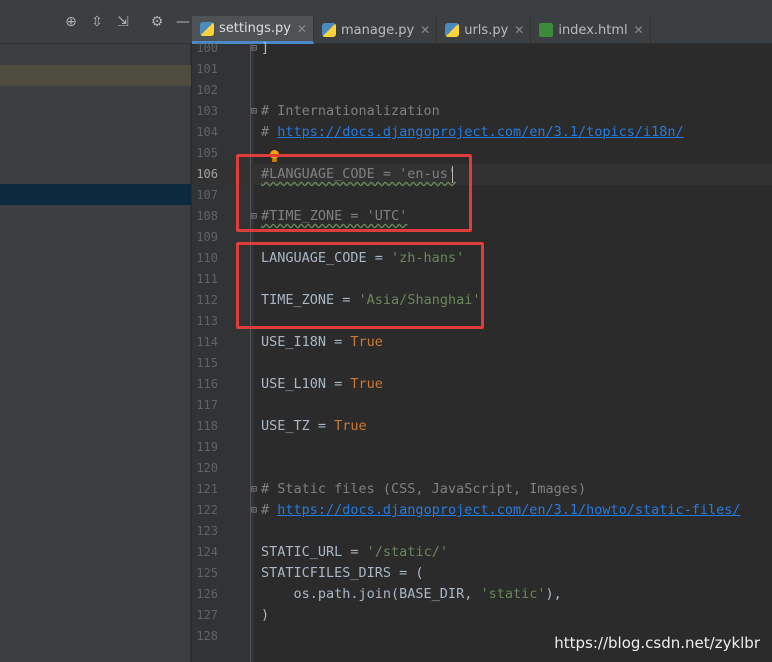 This screenshot has height=662, width=772. Describe the element at coordinates (205, 69) in the screenshot. I see `line-number: 101` at that location.